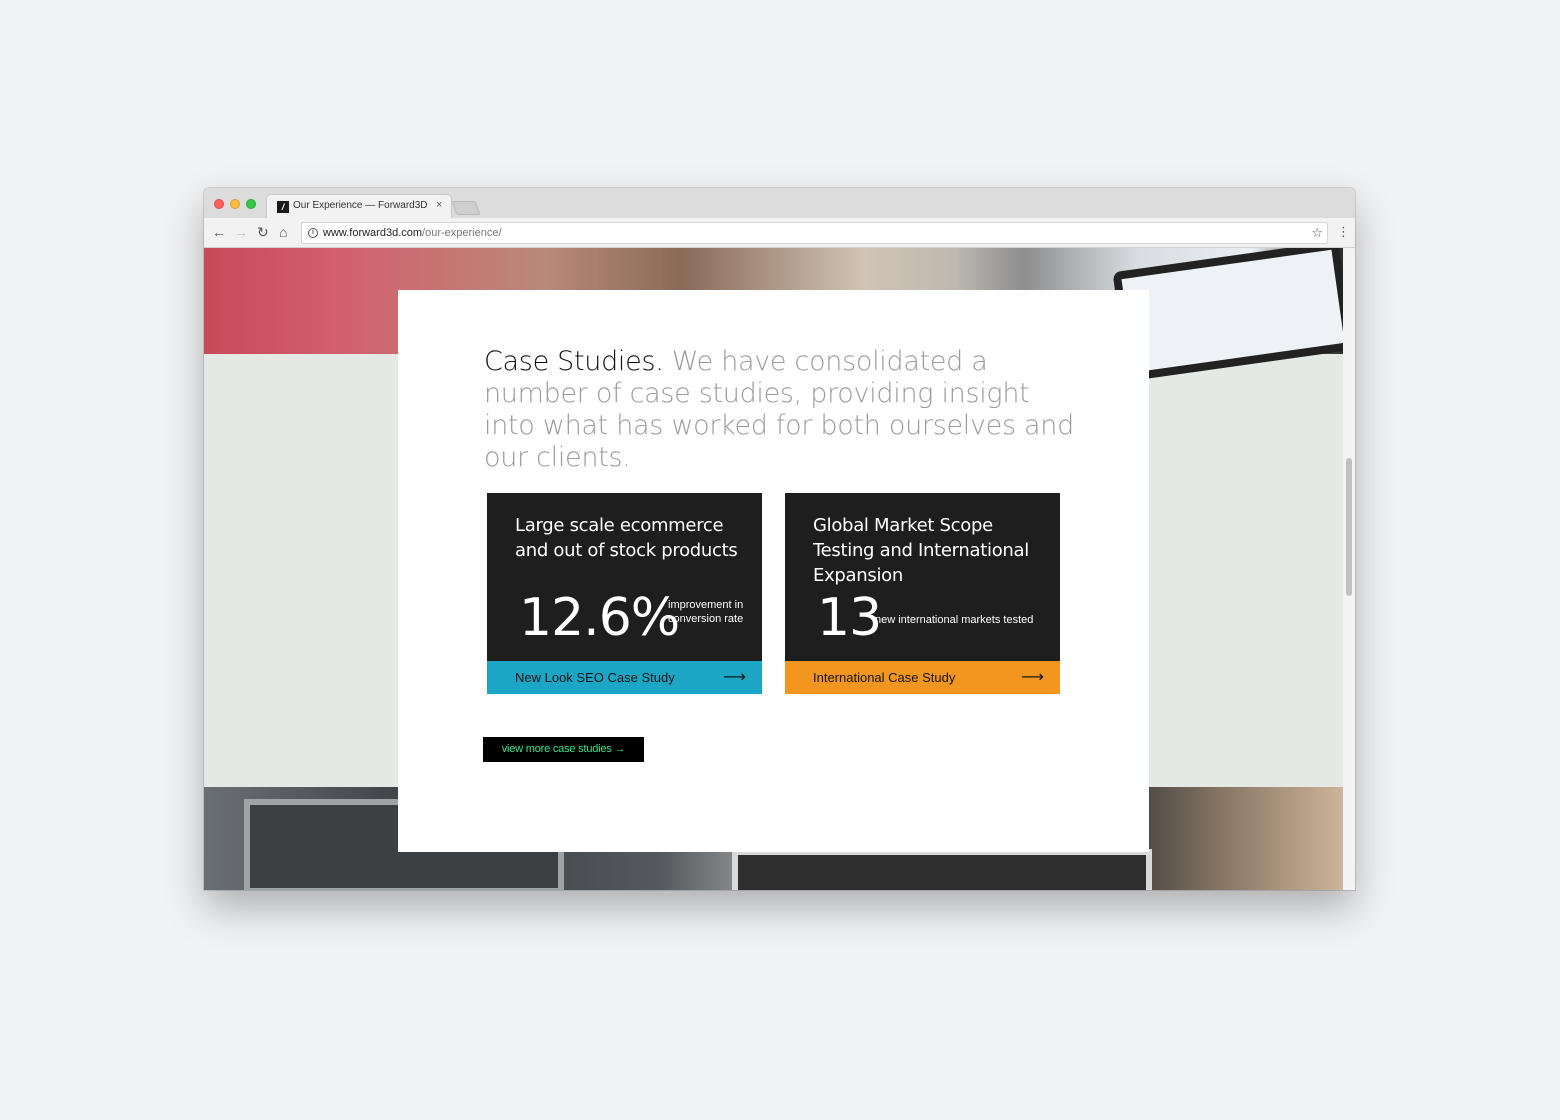  Describe the element at coordinates (219, 204) in the screenshot. I see `close-window-button` at that location.